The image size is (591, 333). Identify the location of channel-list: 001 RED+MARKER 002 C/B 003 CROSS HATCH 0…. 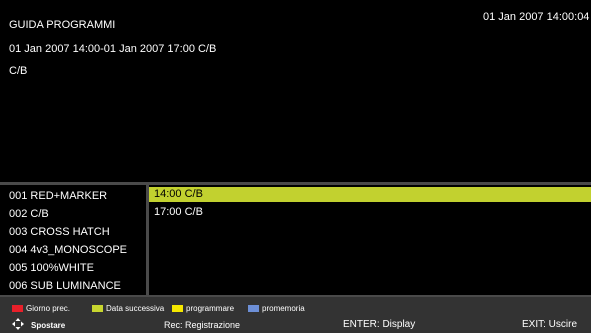
(73, 240).